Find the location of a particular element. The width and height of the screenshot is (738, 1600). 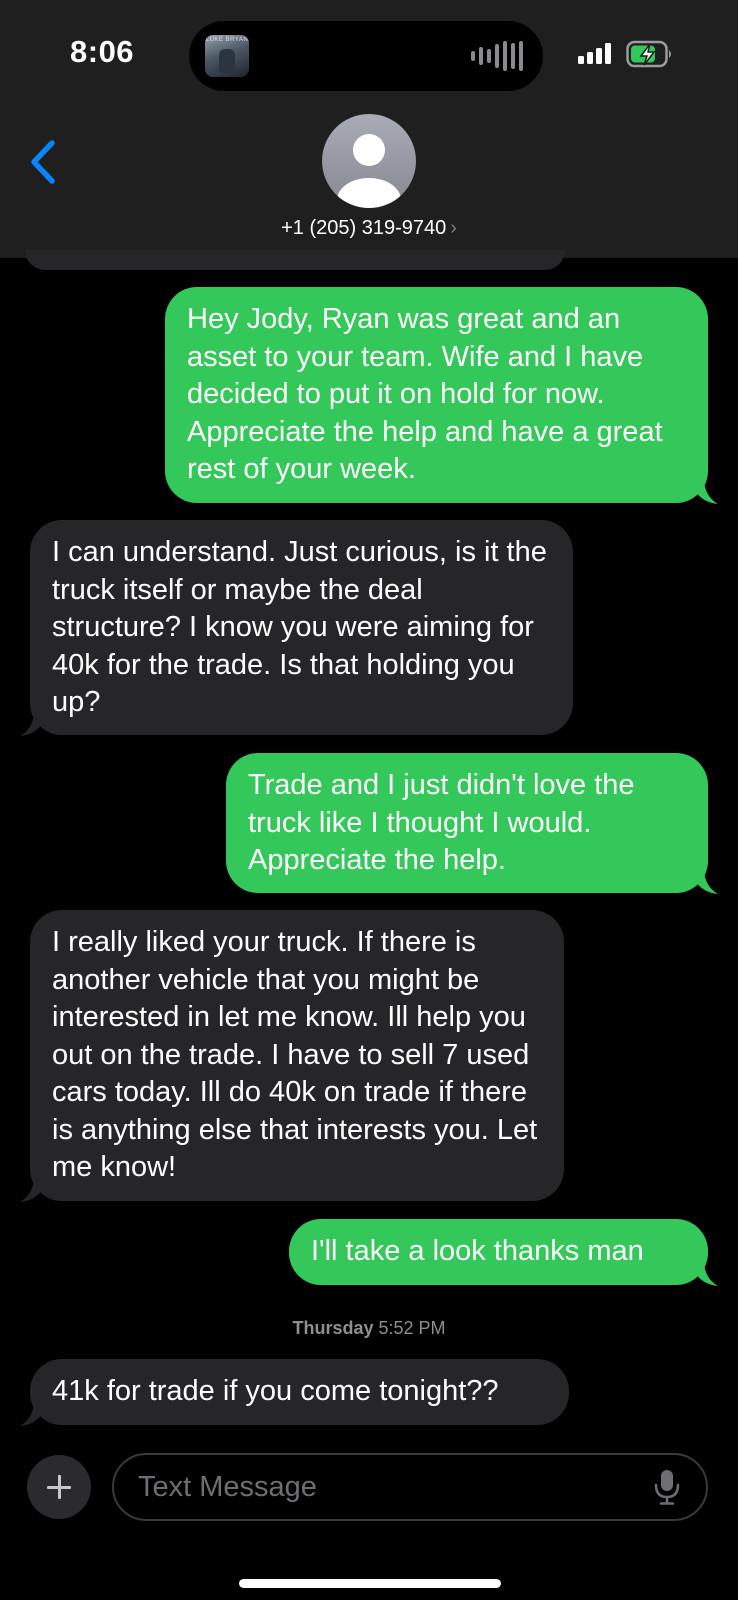

message-text: I'll take a look thanks man is located at coordinates (477, 1251).